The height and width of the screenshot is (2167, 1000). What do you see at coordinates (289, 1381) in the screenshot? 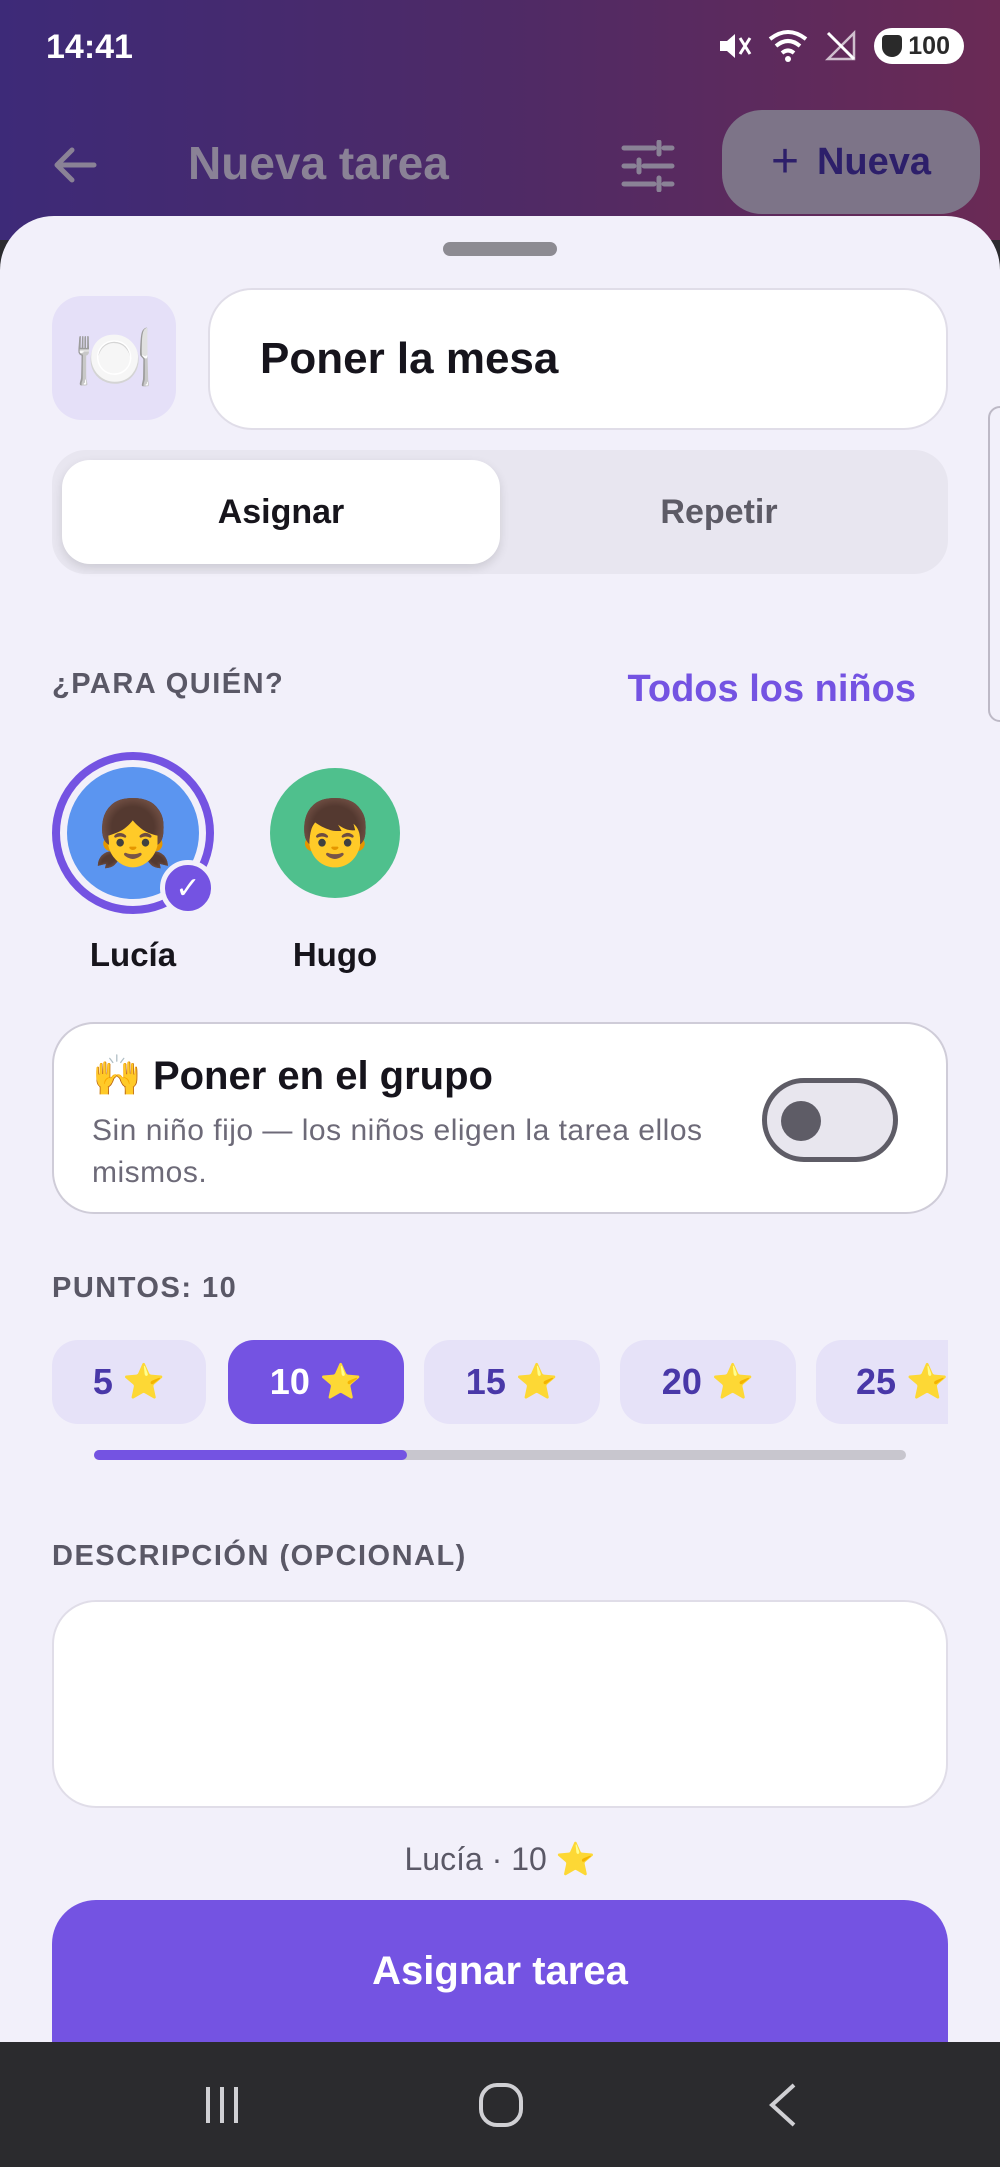
I see `points-value: 10` at bounding box center [289, 1381].